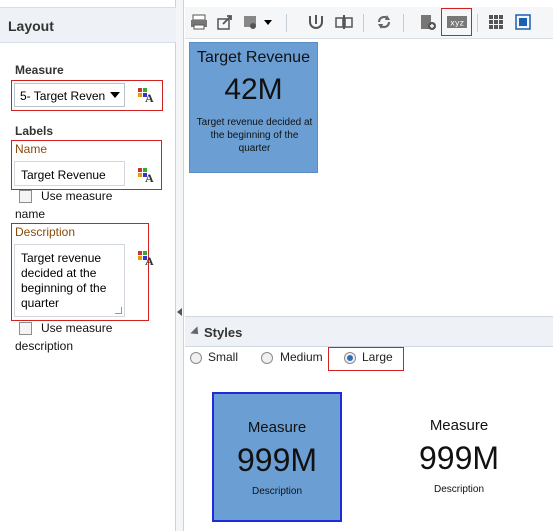  What do you see at coordinates (34, 131) in the screenshot?
I see `labels-section-label: Labels` at bounding box center [34, 131].